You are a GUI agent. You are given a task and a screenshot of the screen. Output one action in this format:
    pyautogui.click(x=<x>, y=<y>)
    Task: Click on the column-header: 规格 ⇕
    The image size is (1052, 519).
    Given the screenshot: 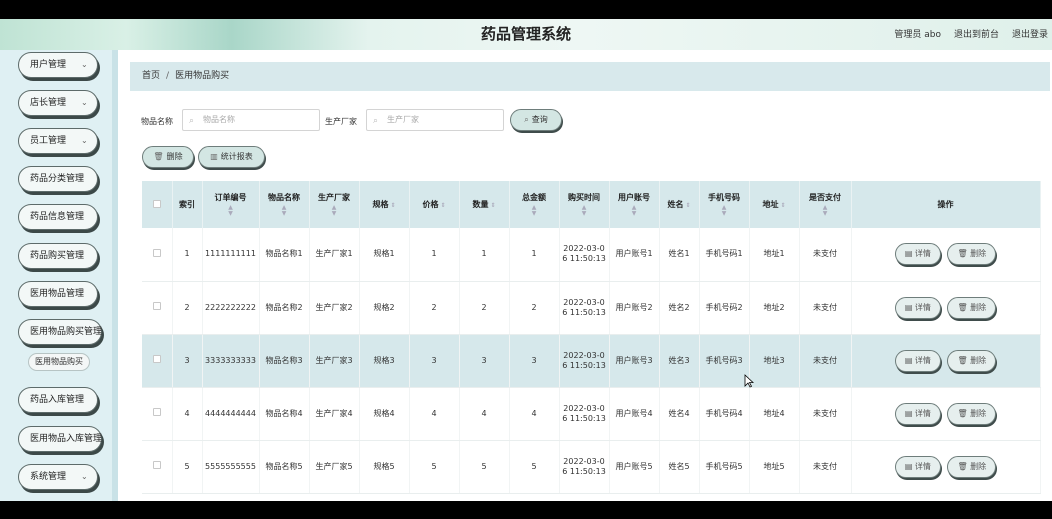 What is the action you would take?
    pyautogui.click(x=384, y=204)
    